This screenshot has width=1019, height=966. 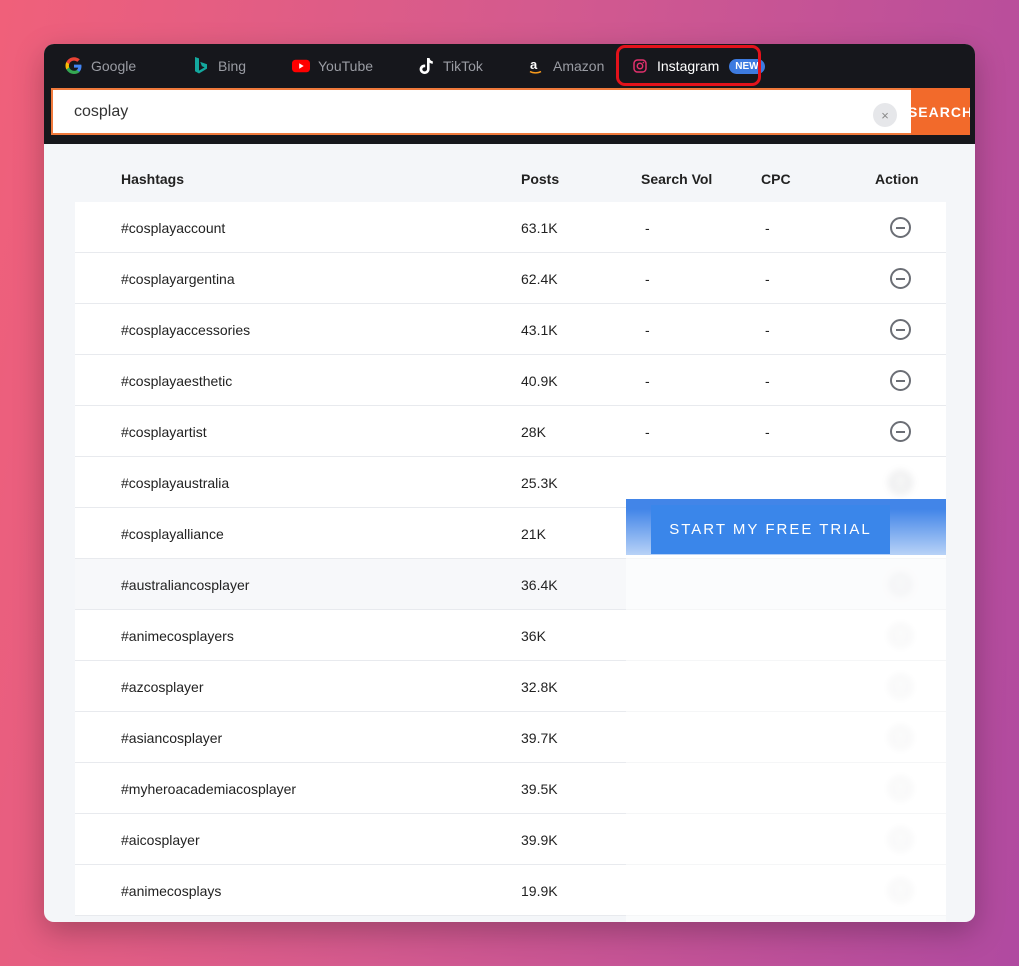 What do you see at coordinates (539, 483) in the screenshot?
I see `posts-cell: 25.3K` at bounding box center [539, 483].